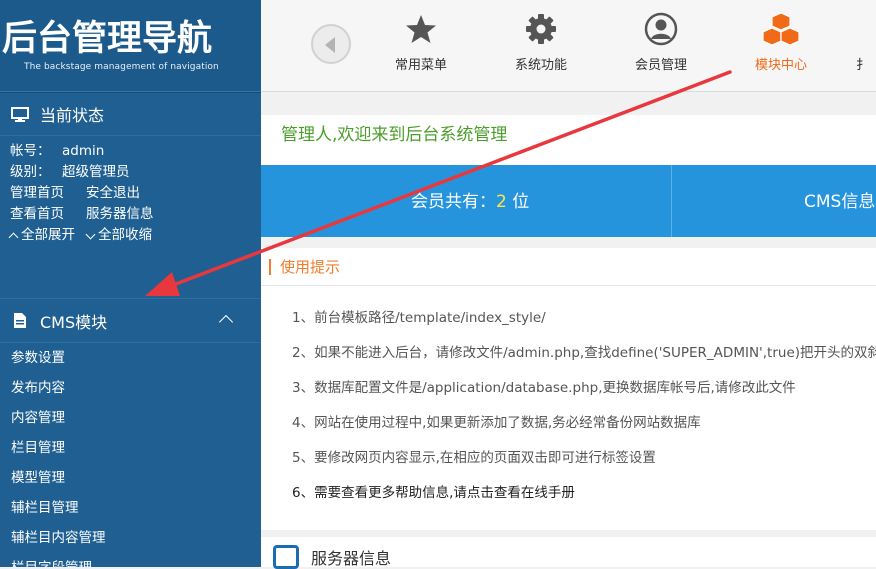 This screenshot has height=569, width=876. I want to click on level-label: 级别：, so click(30, 172).